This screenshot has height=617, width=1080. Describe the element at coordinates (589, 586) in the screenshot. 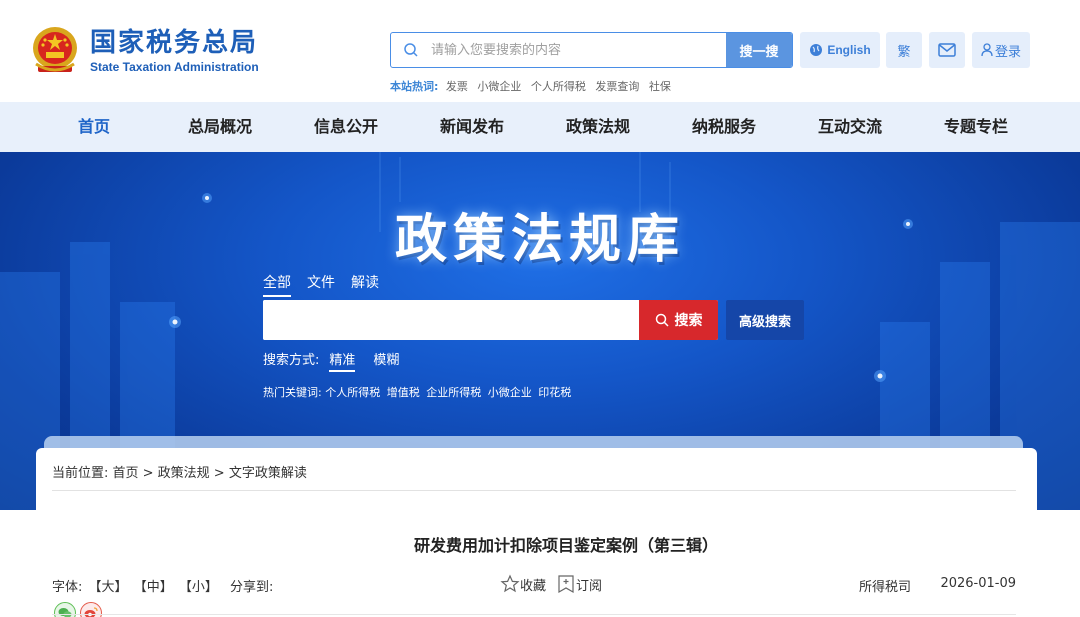

I see `subscribe-label: 订阅` at that location.